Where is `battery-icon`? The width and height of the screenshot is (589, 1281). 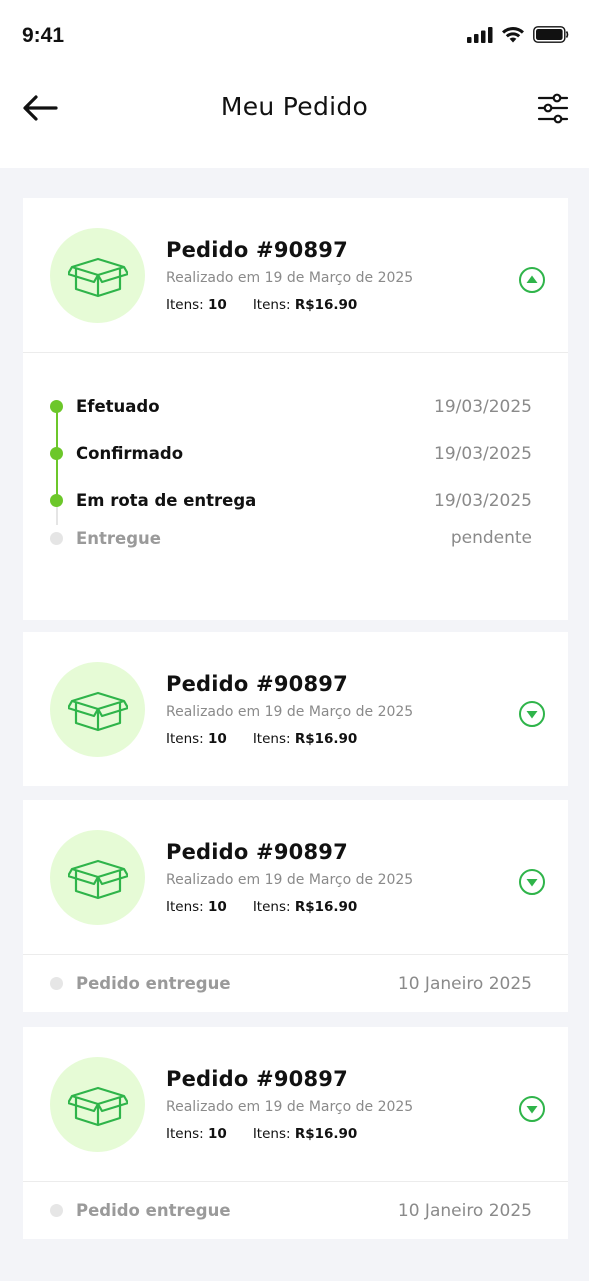 battery-icon is located at coordinates (551, 34).